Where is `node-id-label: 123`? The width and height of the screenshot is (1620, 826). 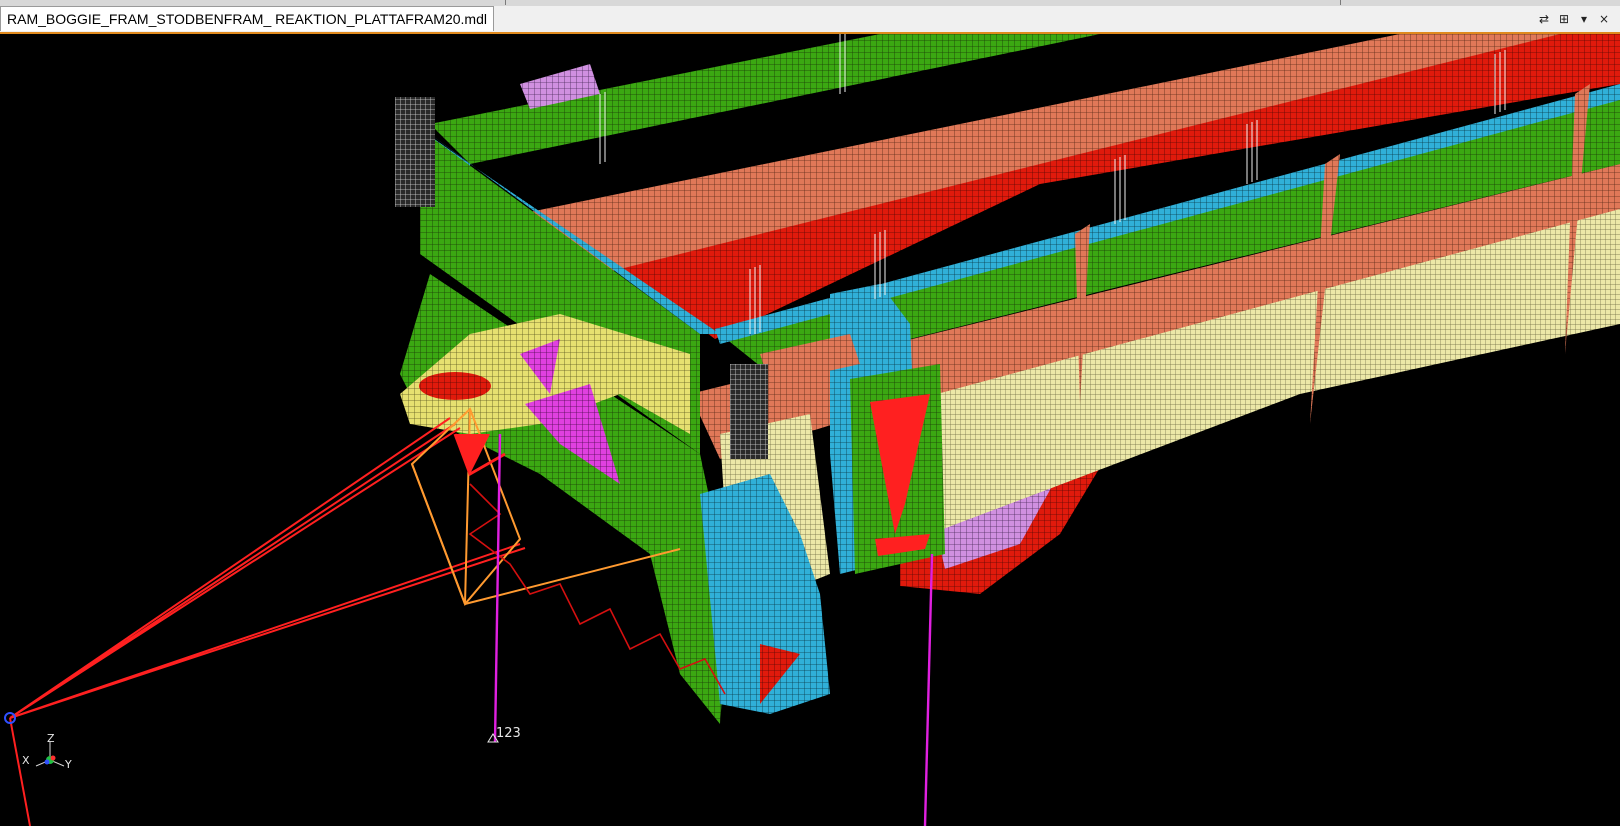 node-id-label: 123 is located at coordinates (508, 733).